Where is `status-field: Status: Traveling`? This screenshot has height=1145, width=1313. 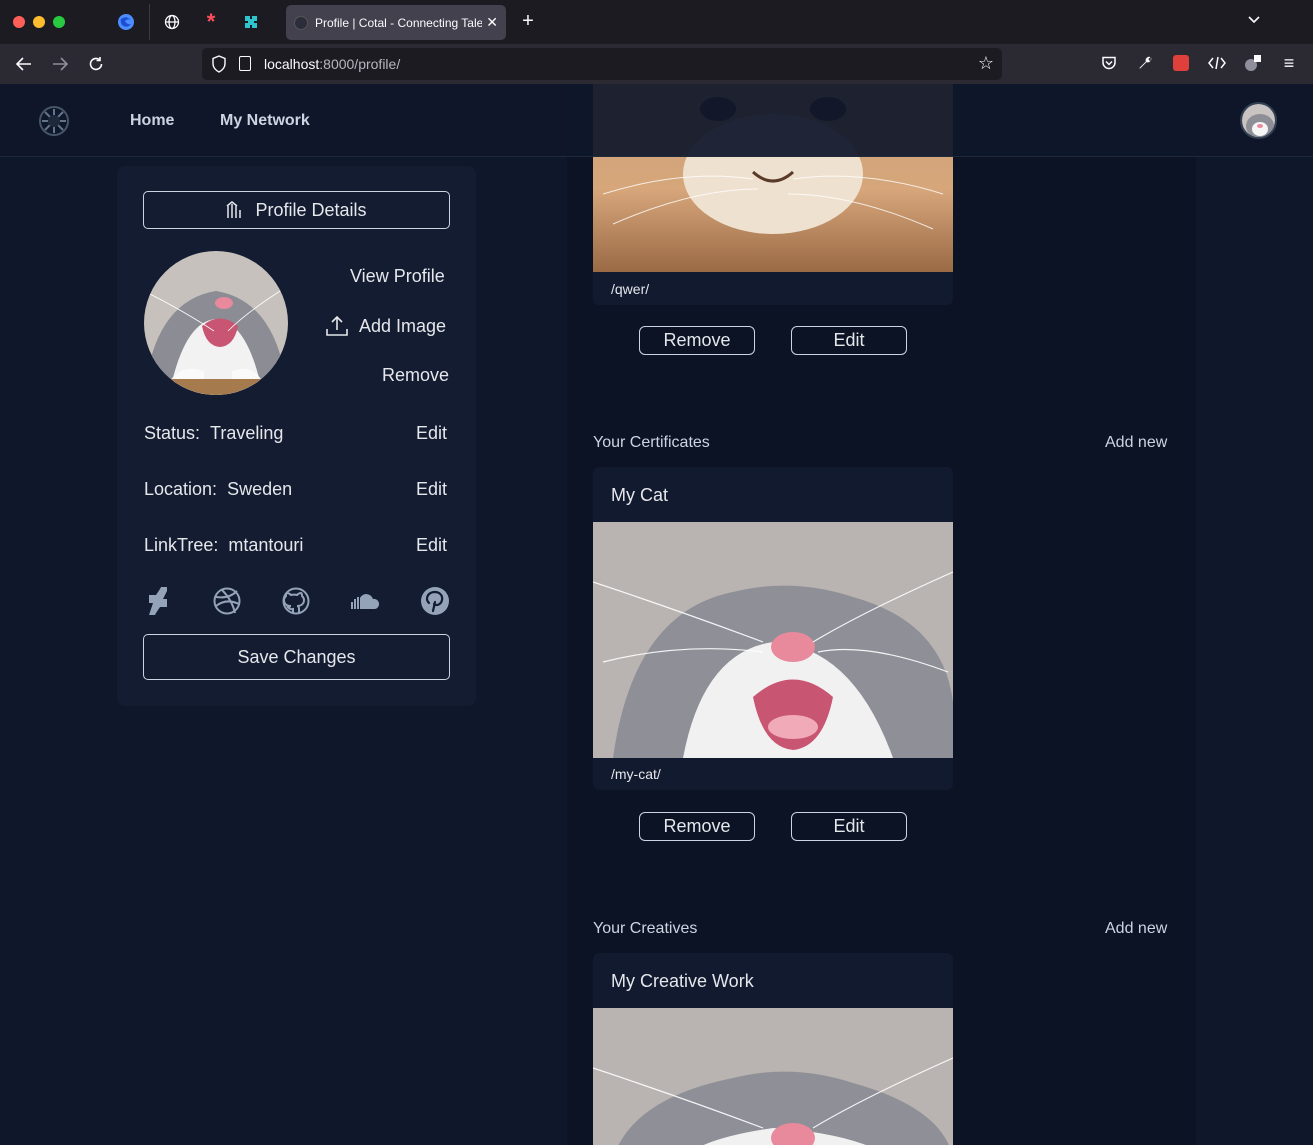
status-field: Status: Traveling is located at coordinates (214, 433).